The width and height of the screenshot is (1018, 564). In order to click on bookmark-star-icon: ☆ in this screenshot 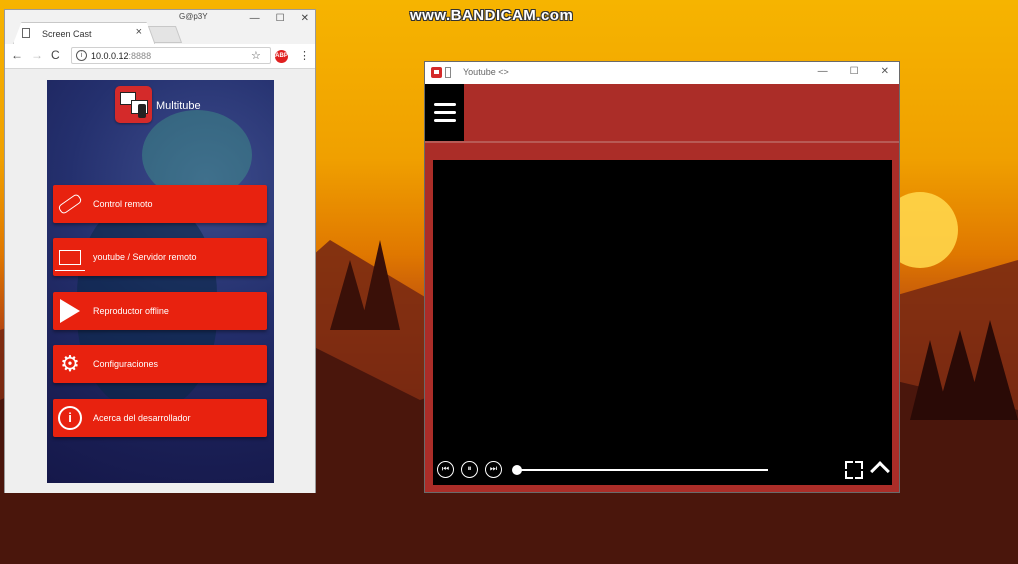, I will do `click(256, 55)`.